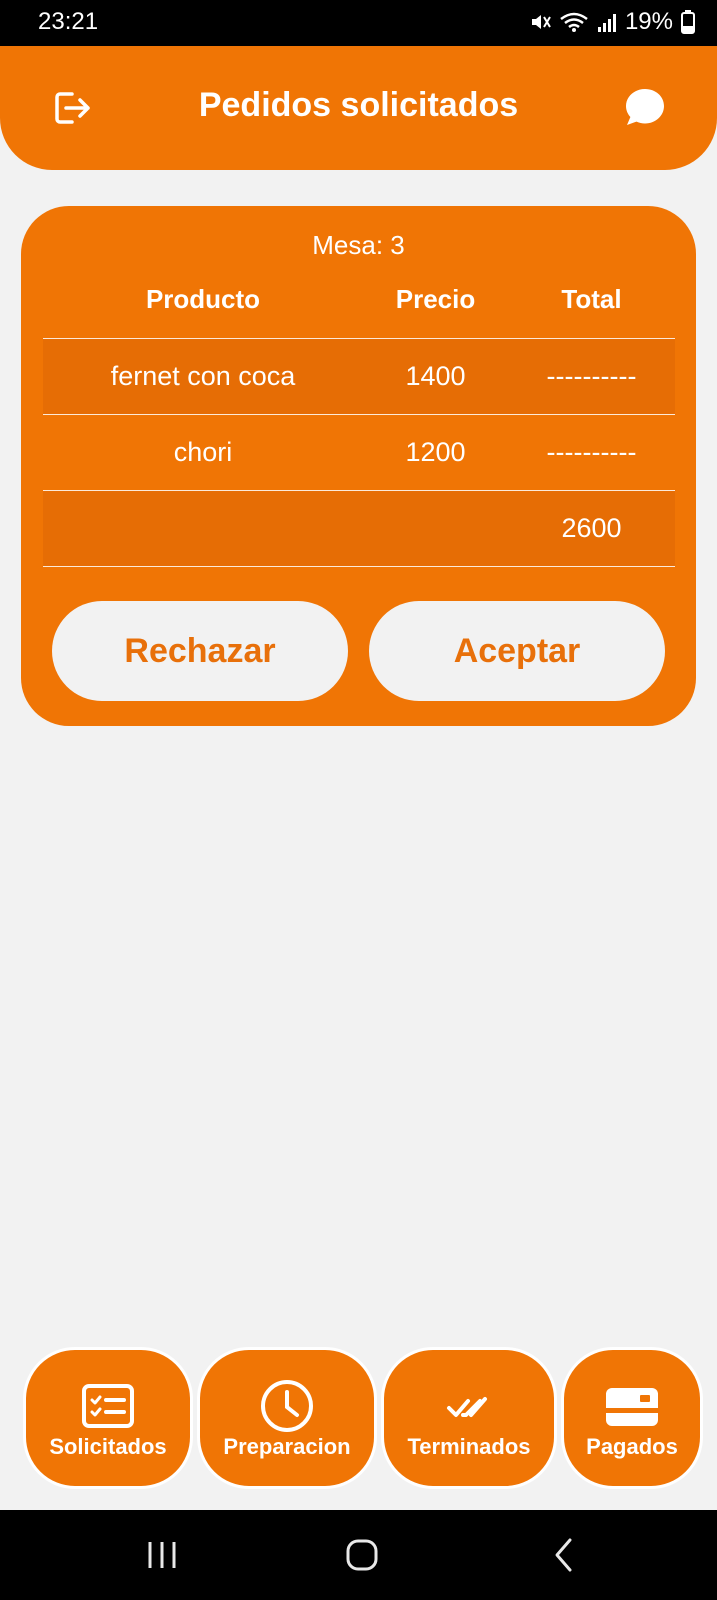  Describe the element at coordinates (632, 1407) in the screenshot. I see `credit-card-icon` at that location.